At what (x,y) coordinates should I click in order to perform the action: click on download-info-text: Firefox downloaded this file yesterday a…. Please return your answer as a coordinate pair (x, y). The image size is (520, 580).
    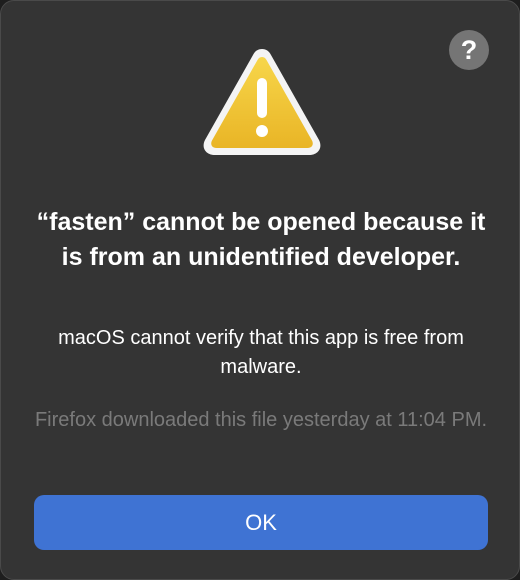
    Looking at the image, I should click on (261, 420).